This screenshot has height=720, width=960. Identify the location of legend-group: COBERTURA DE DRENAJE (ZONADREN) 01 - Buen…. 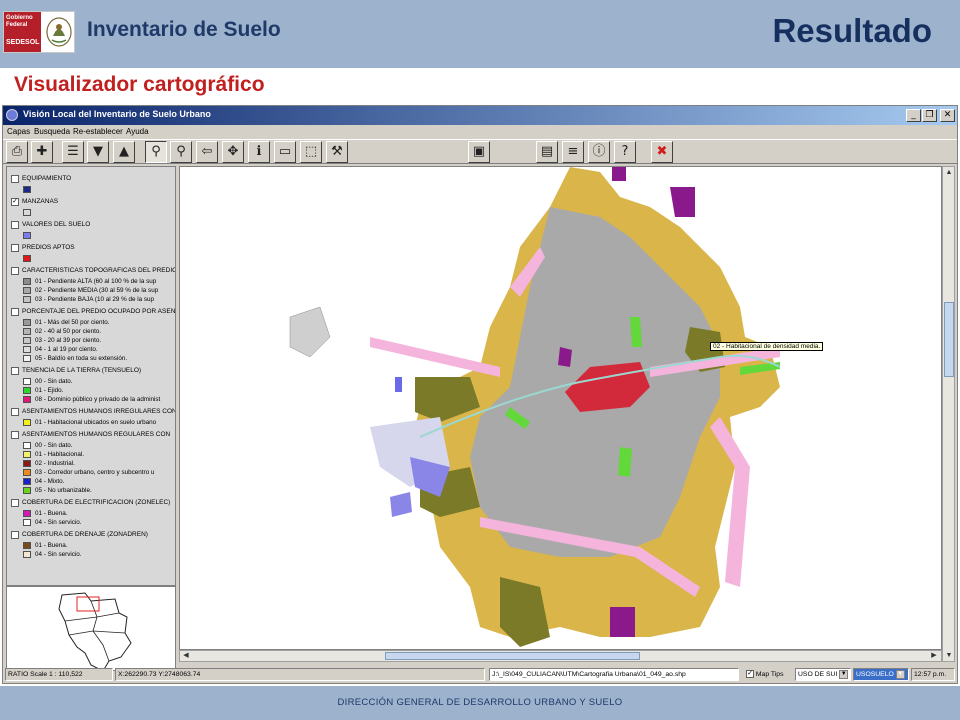
(93, 542).